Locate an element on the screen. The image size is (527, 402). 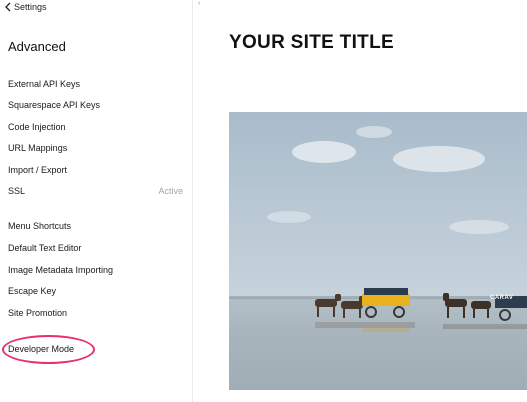
menu-item-menu-shortcuts: Menu Shortcuts is located at coordinates (95, 226).